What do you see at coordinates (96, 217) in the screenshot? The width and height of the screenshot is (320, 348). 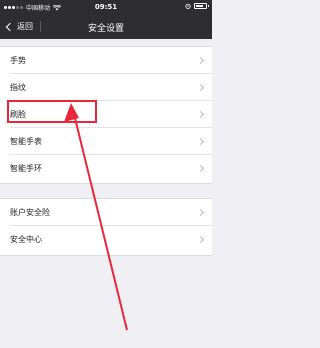 I see `annotation-arrow` at bounding box center [96, 217].